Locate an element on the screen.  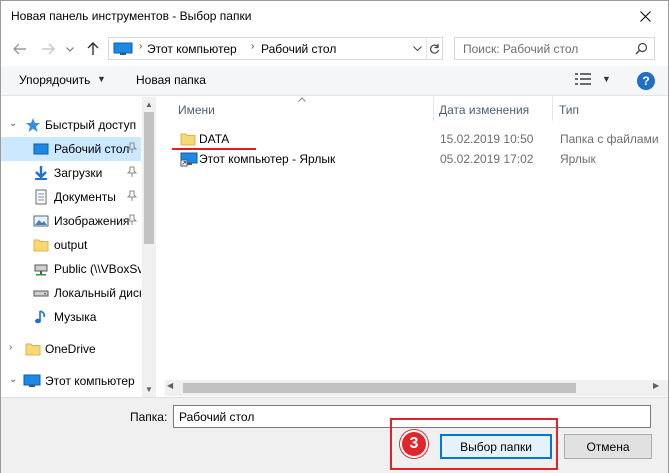
sidebar-item-label: Загрузки is located at coordinates (78, 173).